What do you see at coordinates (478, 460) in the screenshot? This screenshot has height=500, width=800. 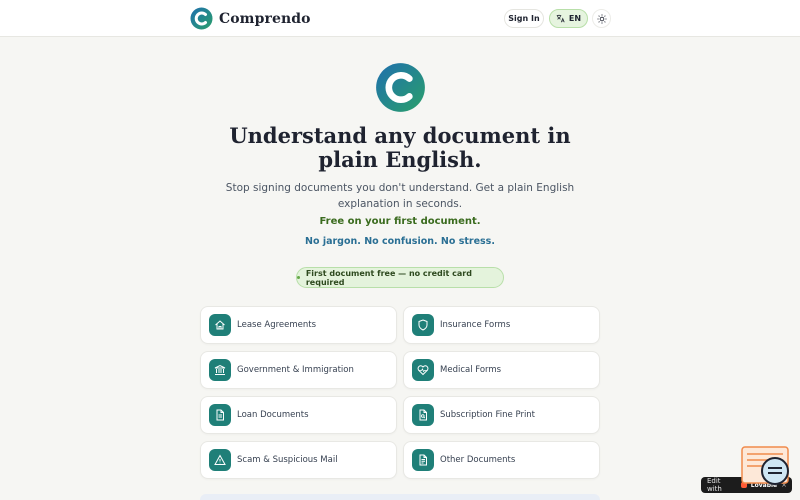 I see `category-label: Other Documents` at bounding box center [478, 460].